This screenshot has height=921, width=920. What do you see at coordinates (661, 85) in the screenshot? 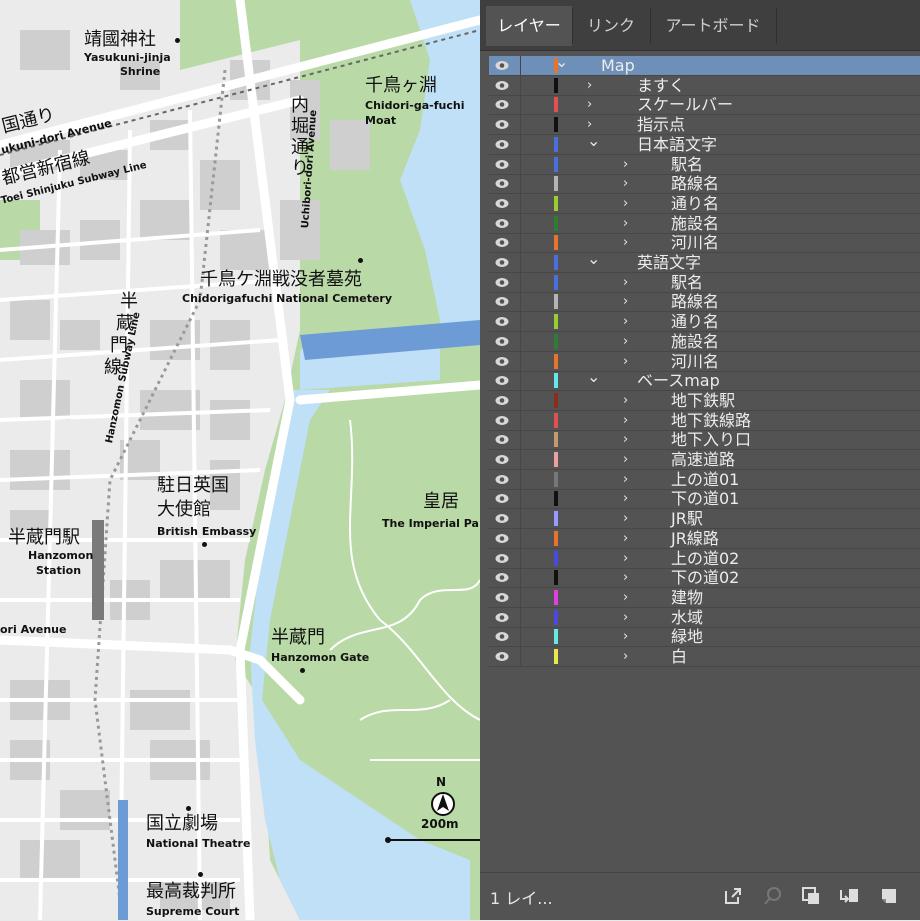
I see `layer-name: ますく` at bounding box center [661, 85].